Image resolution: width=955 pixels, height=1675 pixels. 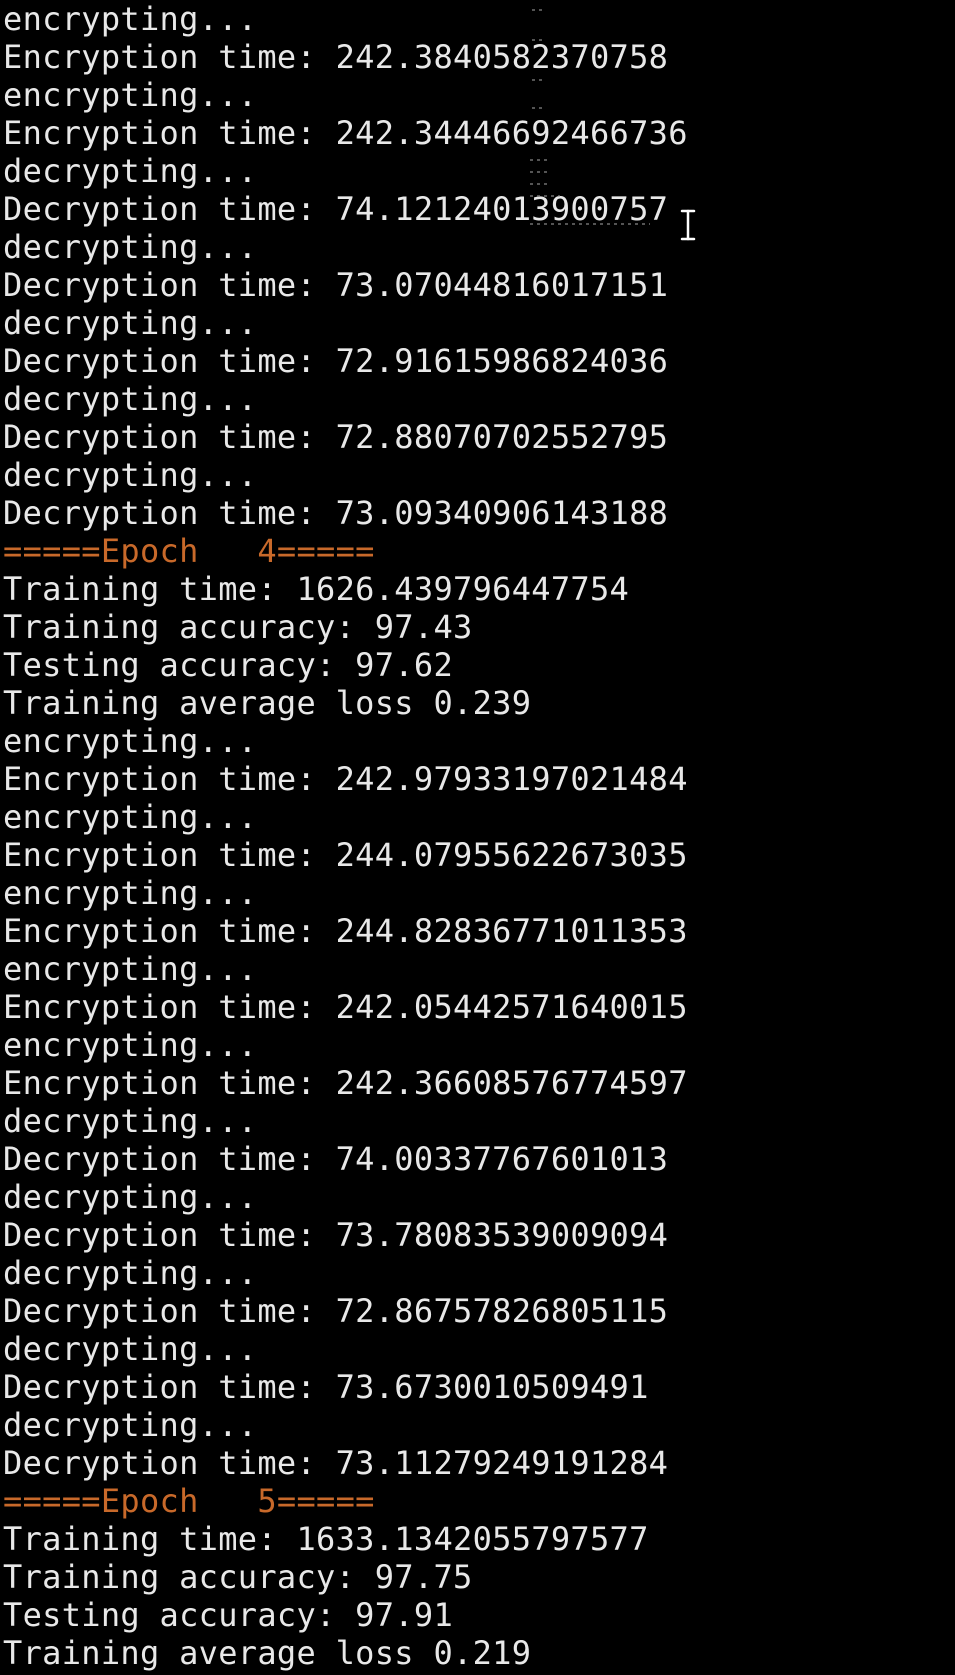 What do you see at coordinates (228, 665) in the screenshot?
I see `terminal-line: Testing accuracy: 97.62` at bounding box center [228, 665].